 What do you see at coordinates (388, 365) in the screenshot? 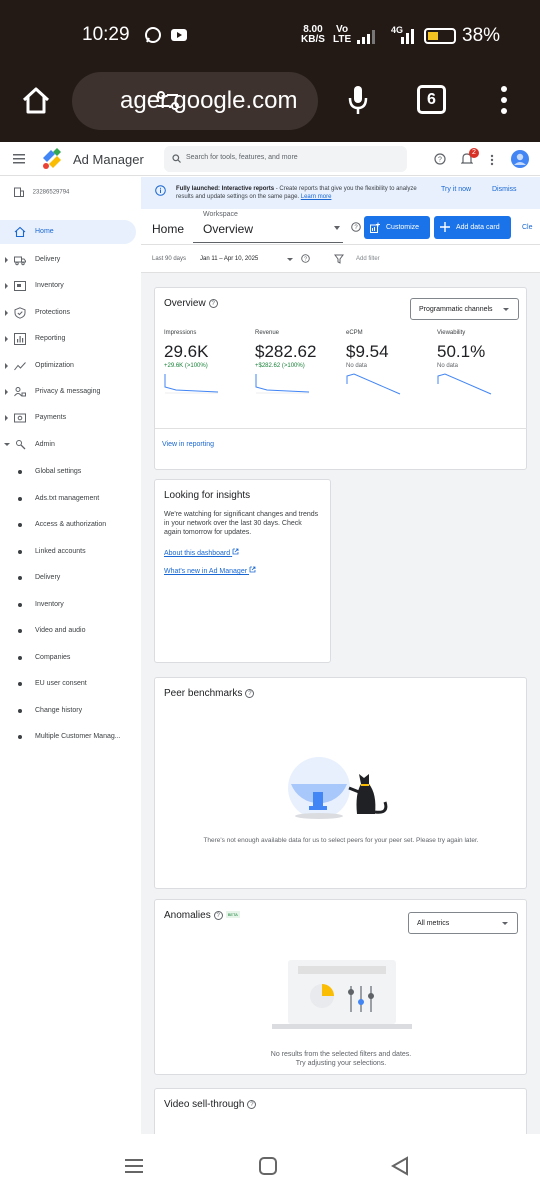
I see `metric-ecpm: eCPM $9.54 No data` at bounding box center [388, 365].